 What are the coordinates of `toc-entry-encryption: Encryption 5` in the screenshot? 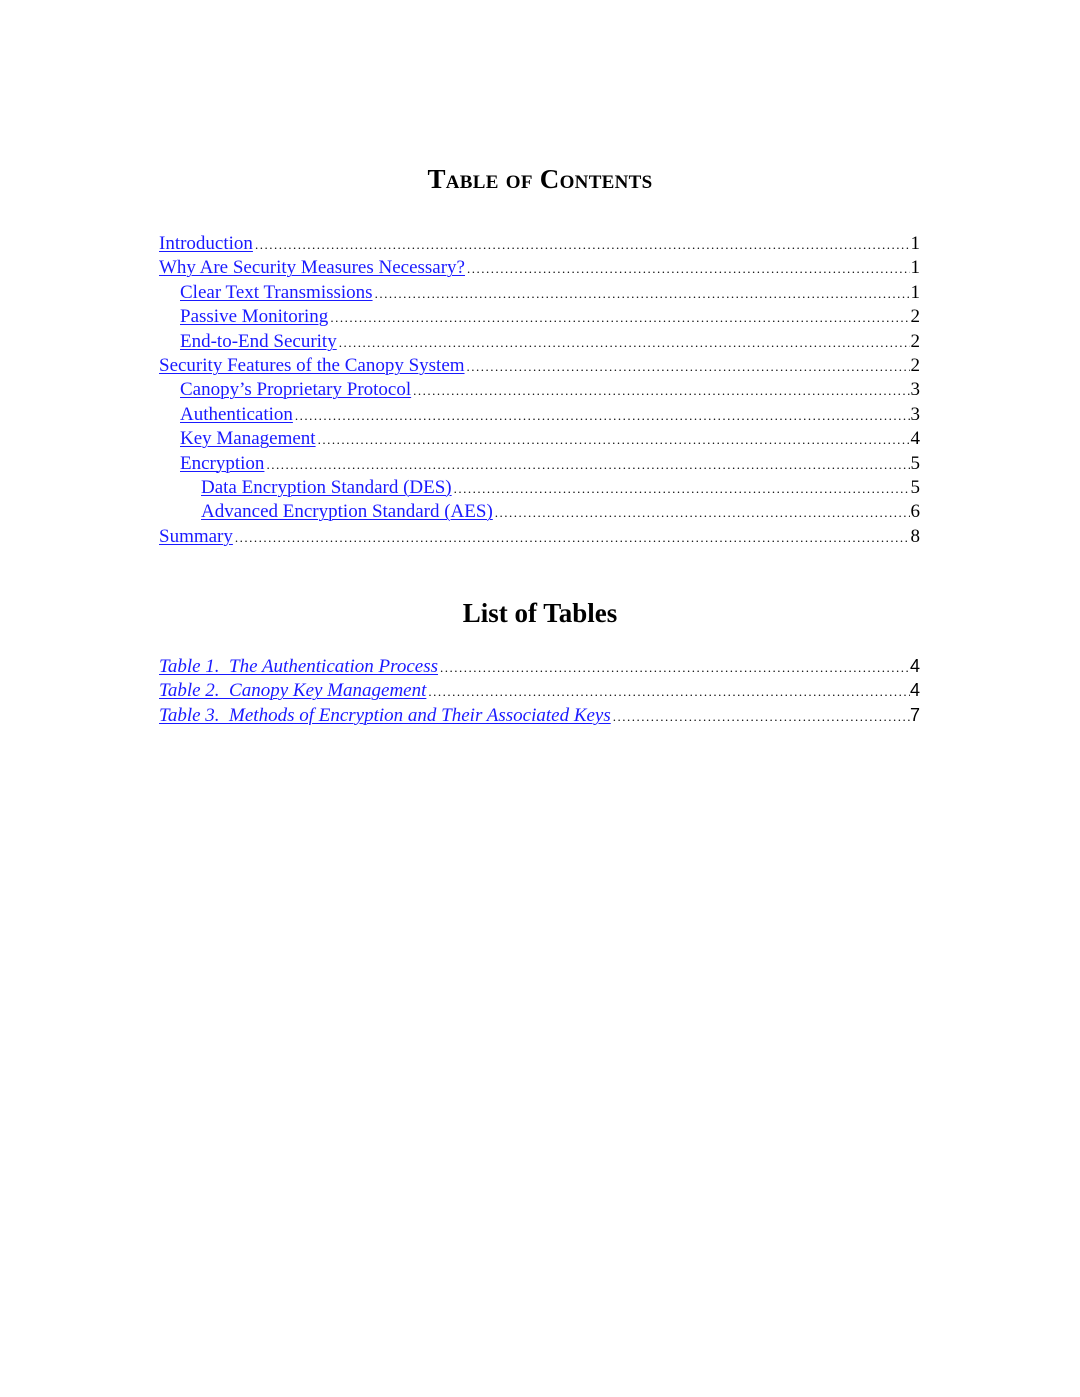 It's located at (539, 464).